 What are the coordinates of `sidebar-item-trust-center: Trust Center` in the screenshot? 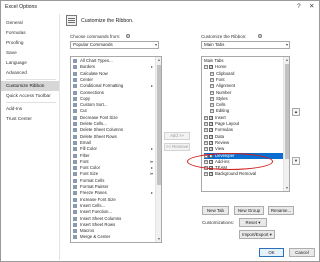 It's located at (30, 119).